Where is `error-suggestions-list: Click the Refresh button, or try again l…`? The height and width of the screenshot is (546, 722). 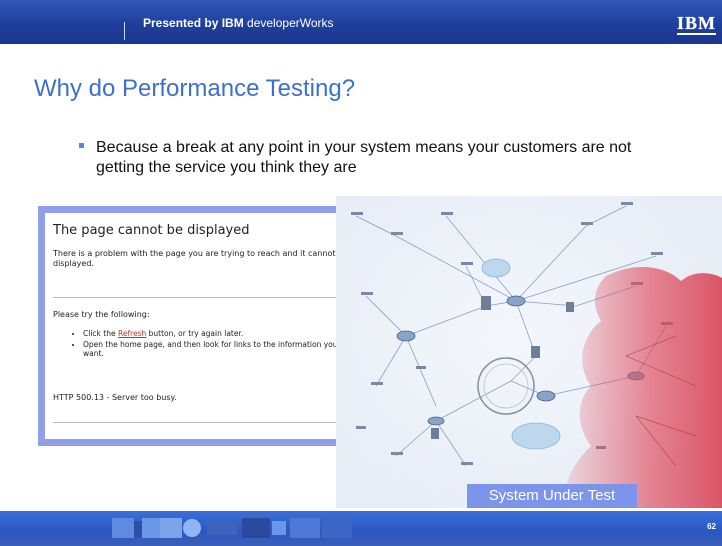 error-suggestions-list: Click the Refresh button, or try again l… is located at coordinates (204, 344).